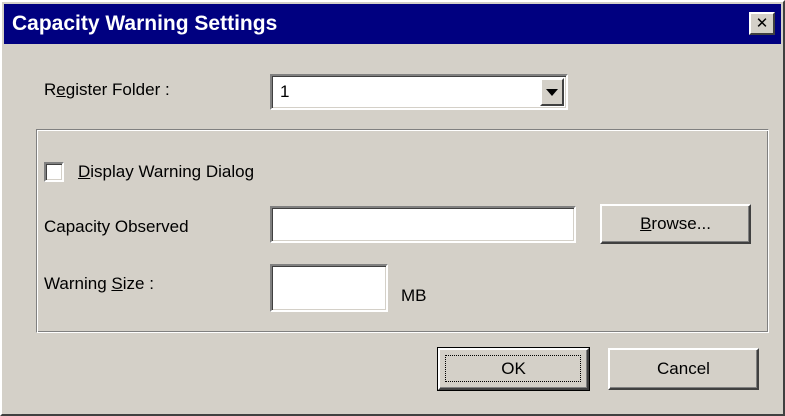  What do you see at coordinates (392, 24) in the screenshot?
I see `title-bar: Capacity Warning Settings ✕` at bounding box center [392, 24].